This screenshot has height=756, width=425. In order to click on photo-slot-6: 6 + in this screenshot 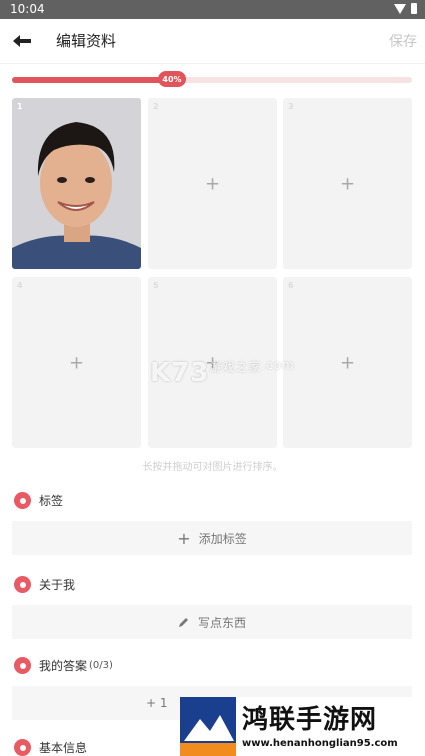, I will do `click(347, 362)`.